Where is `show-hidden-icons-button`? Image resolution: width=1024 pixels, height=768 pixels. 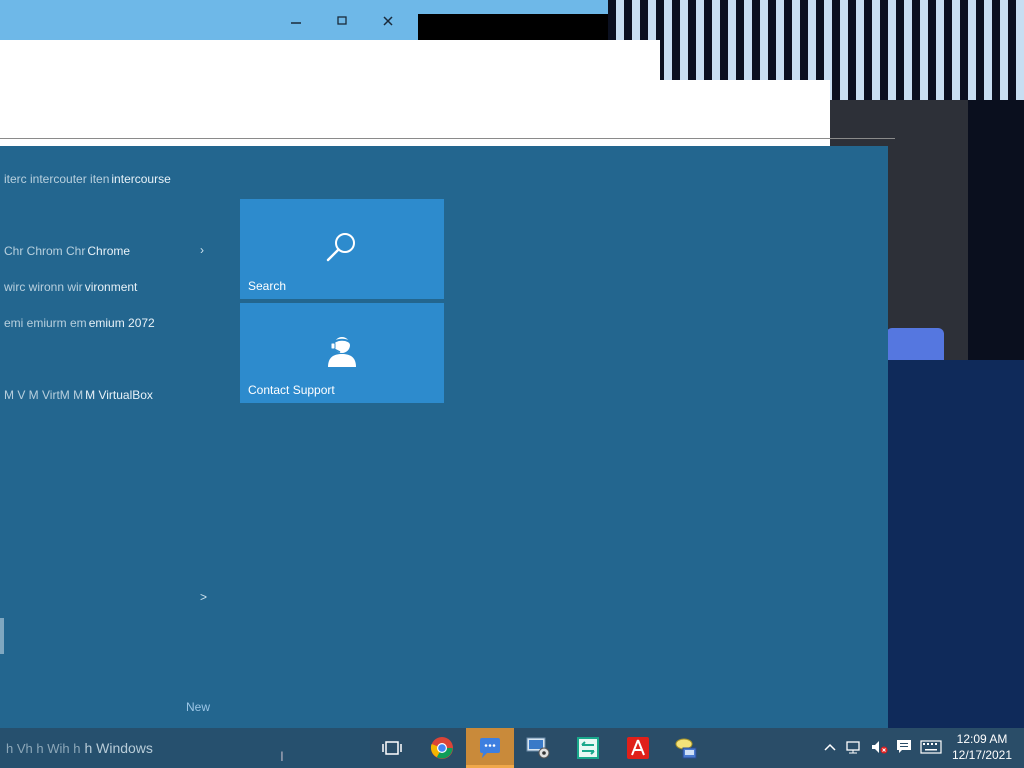 show-hidden-icons-button is located at coordinates (830, 748).